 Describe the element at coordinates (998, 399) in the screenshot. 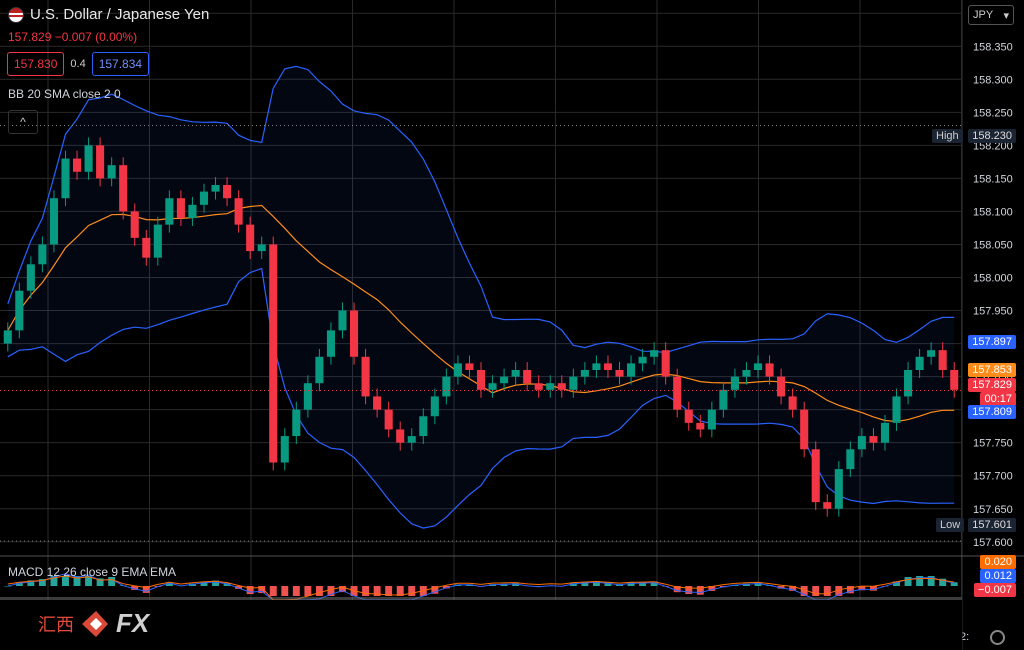

I see `countdown-tag: 00:17` at that location.